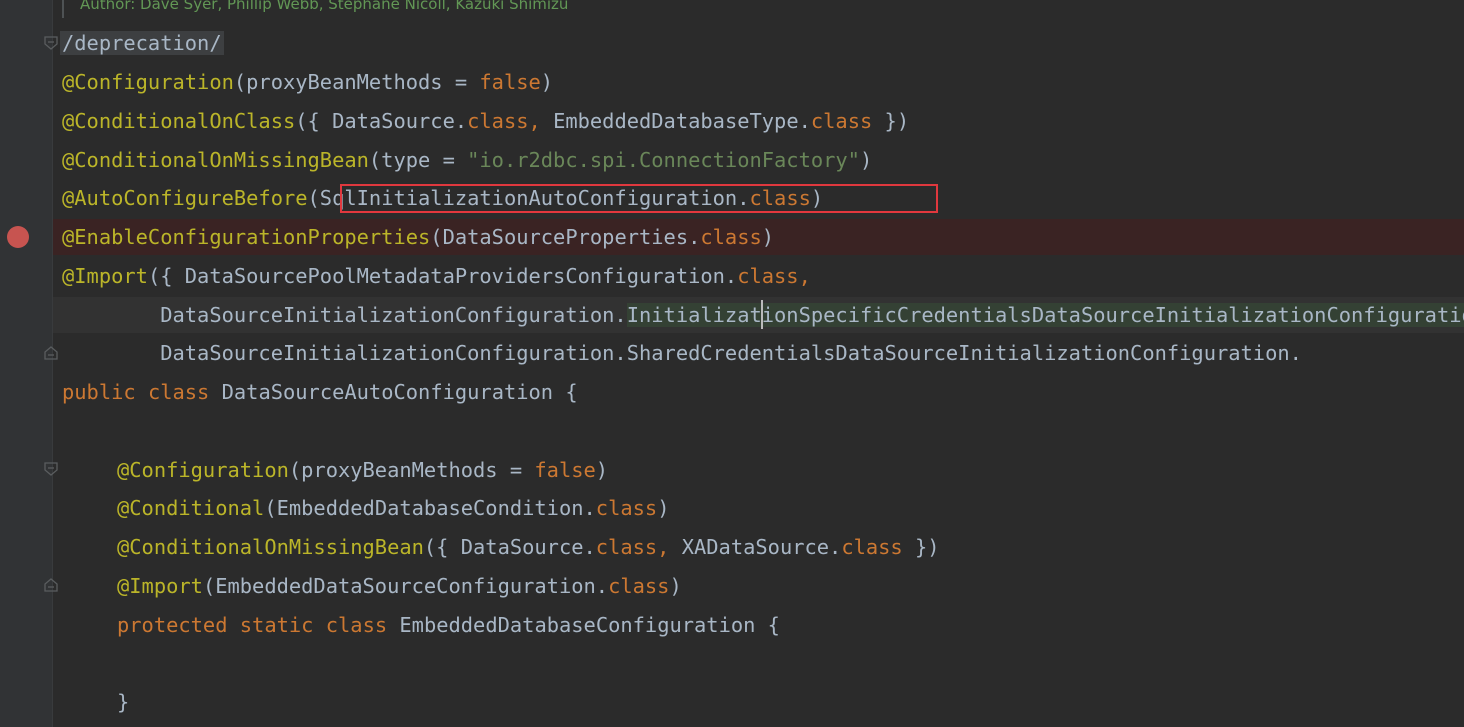 This screenshot has height=727, width=1464. Describe the element at coordinates (755, 547) in the screenshot. I see `code-text: XADataSource.` at that location.